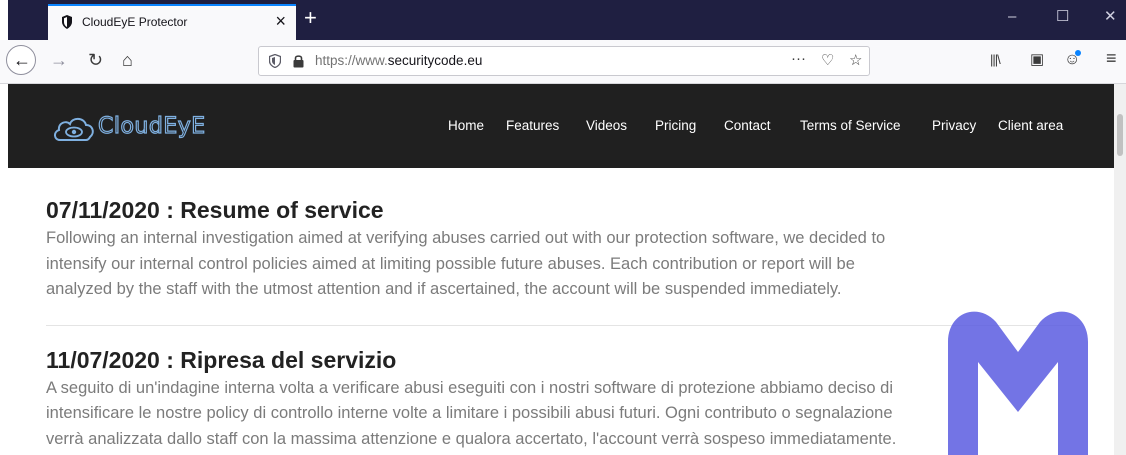 Image resolution: width=1126 pixels, height=455 pixels. I want to click on sidebar-icon: ▣, so click(1037, 60).